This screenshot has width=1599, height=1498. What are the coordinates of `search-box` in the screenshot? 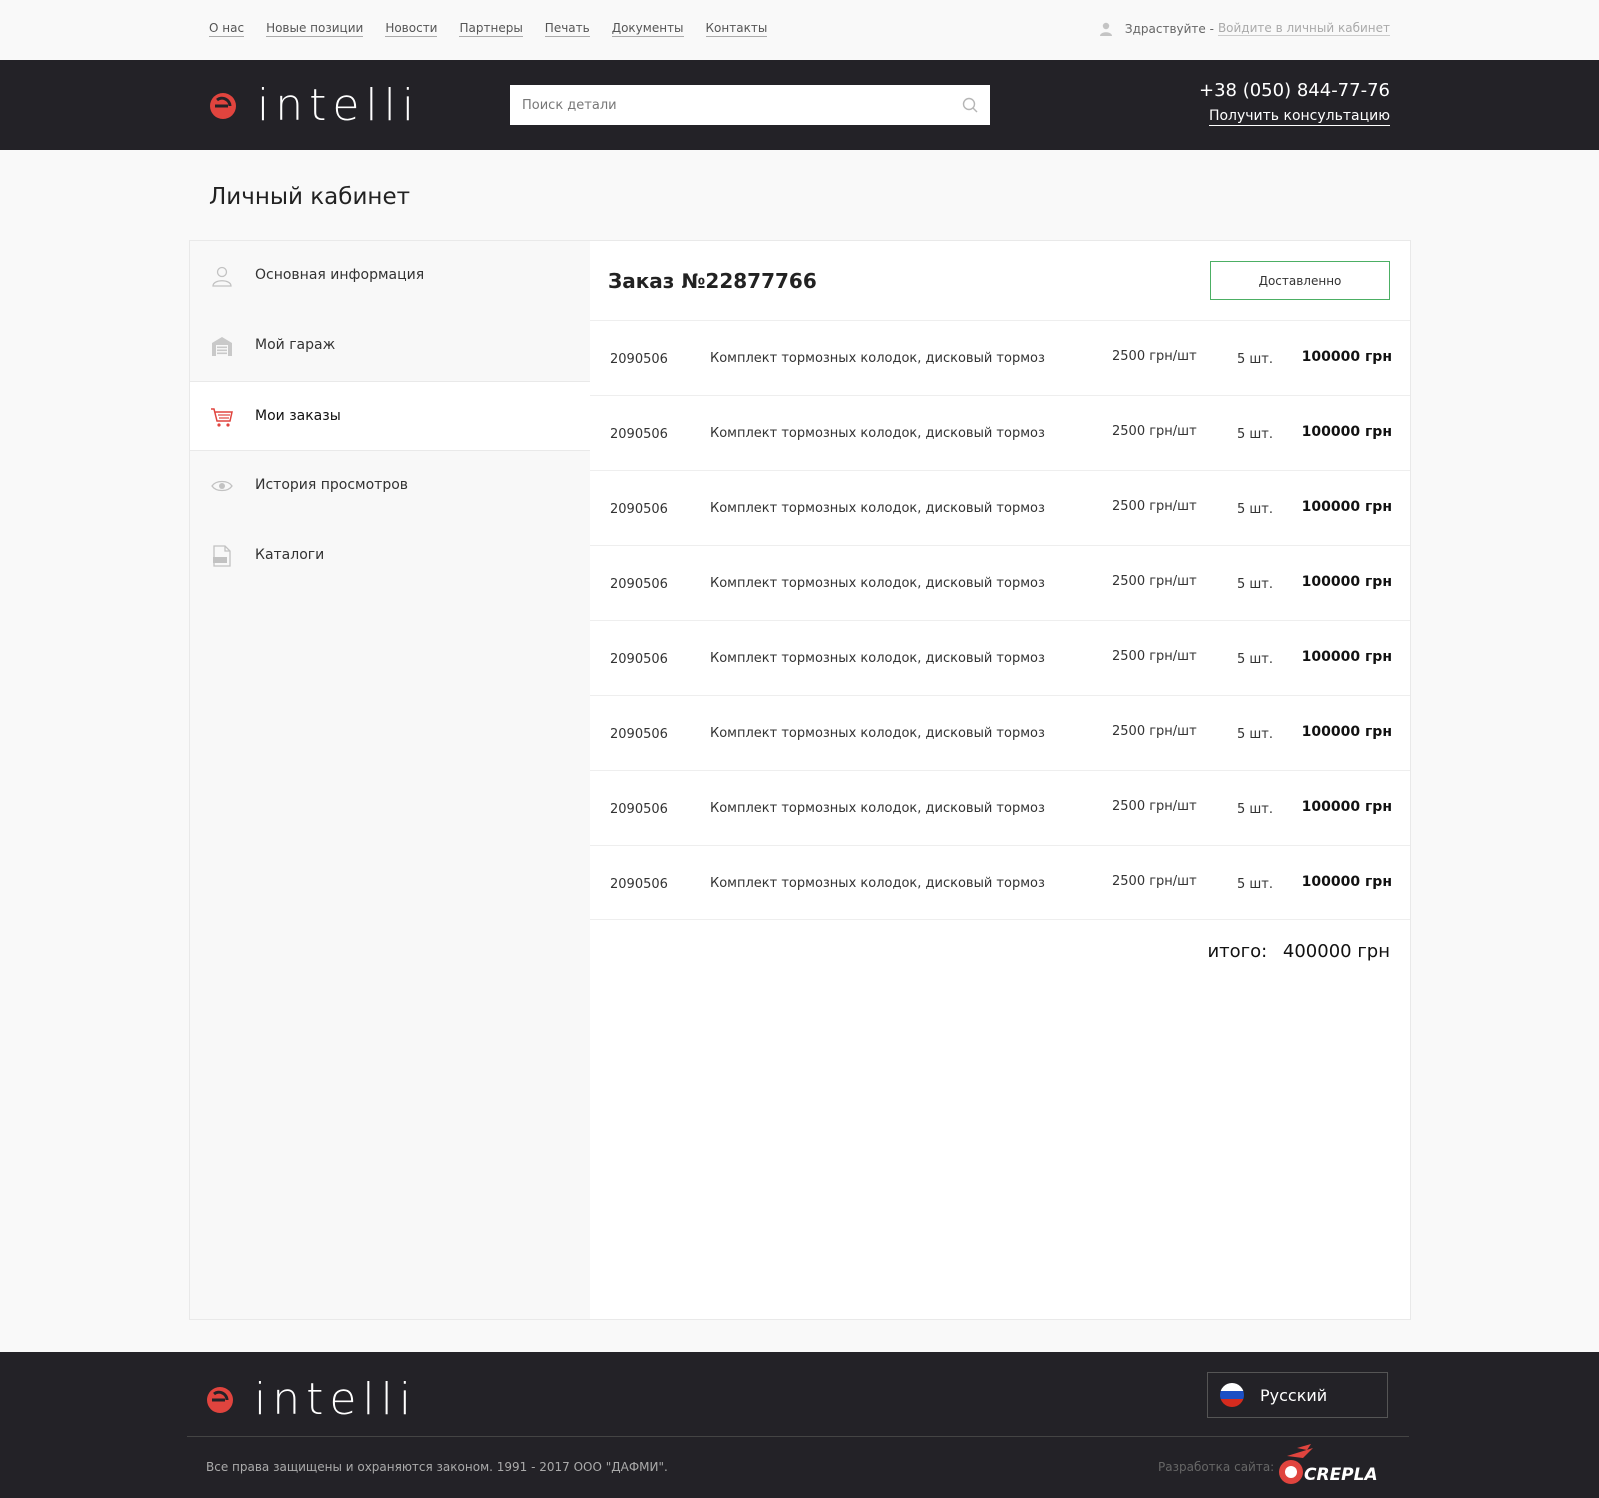 It's located at (750, 105).